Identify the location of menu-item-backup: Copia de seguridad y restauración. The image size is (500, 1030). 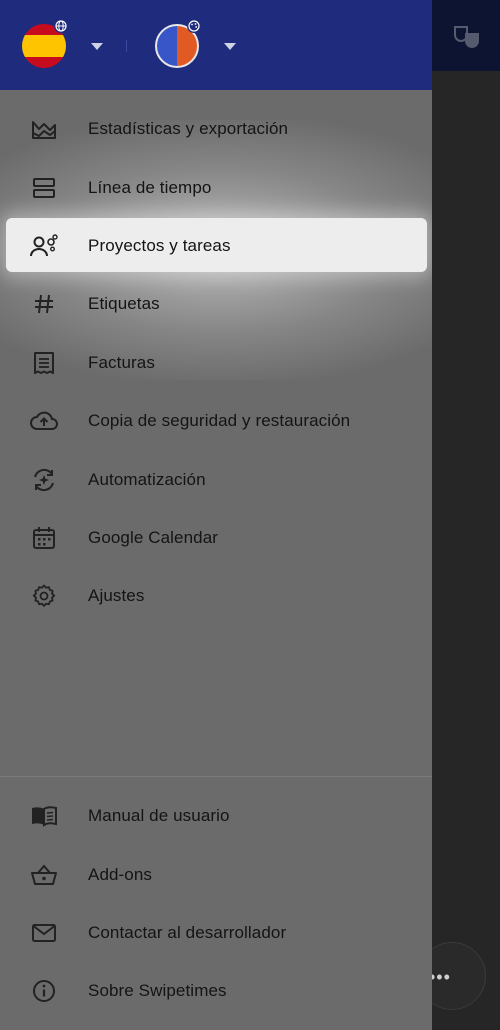
(216, 421).